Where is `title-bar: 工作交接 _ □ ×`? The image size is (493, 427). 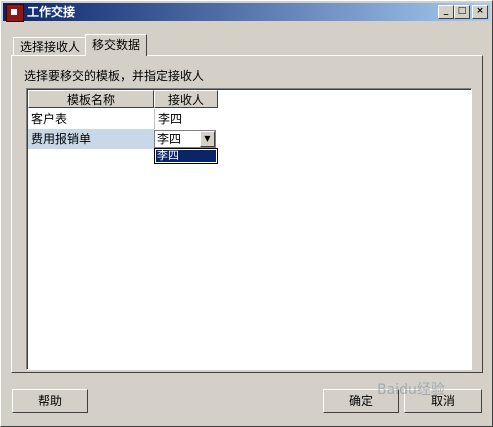
title-bar: 工作交接 _ □ × is located at coordinates (246, 12).